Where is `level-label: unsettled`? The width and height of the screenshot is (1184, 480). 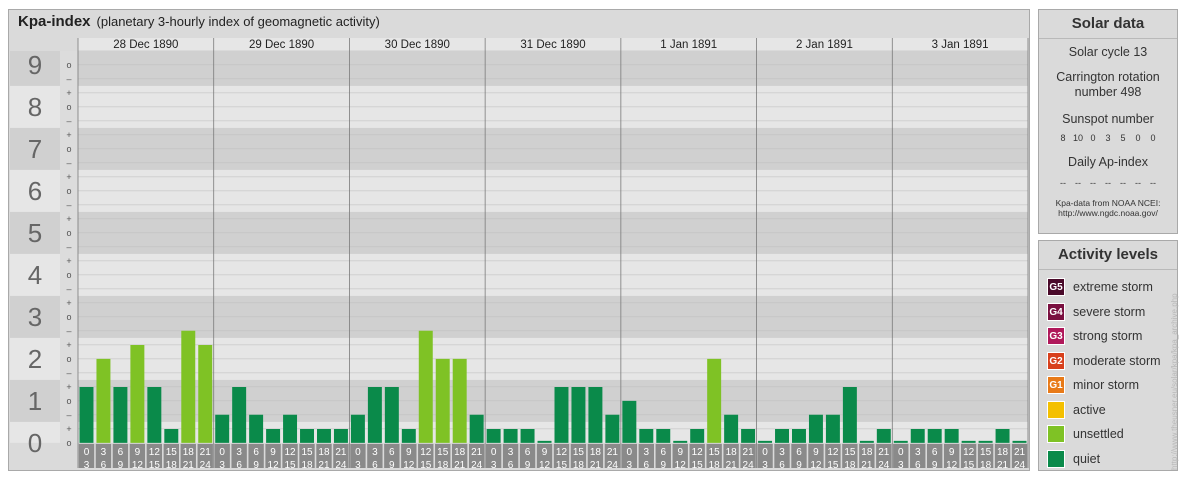 level-label: unsettled is located at coordinates (1098, 434).